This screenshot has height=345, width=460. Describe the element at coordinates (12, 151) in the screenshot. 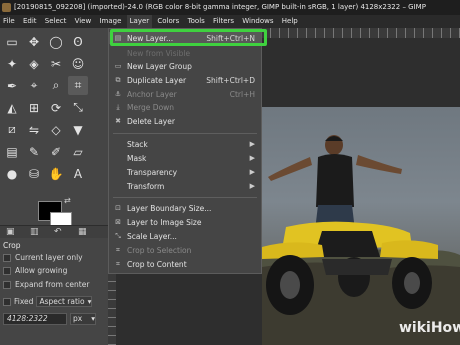

I see `gradient-icon: ▤` at that location.